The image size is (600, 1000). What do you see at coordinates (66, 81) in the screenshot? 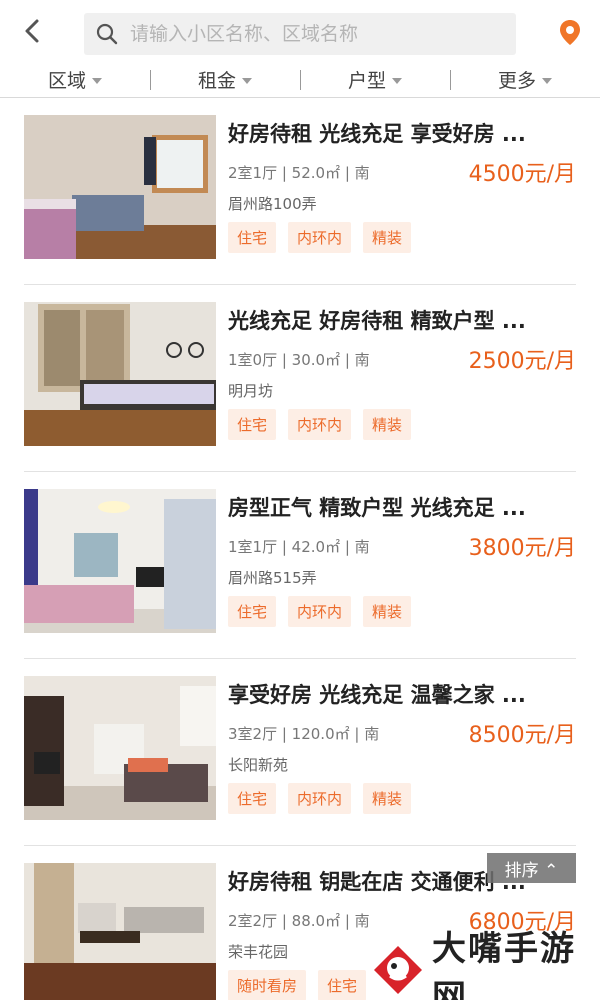
I see `filter-label: 区域` at bounding box center [66, 81].